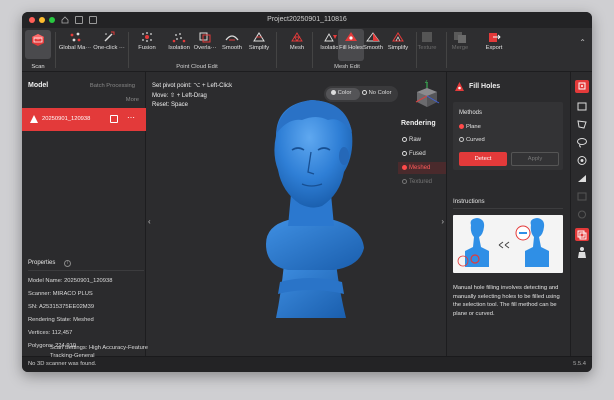 The width and height of the screenshot is (614, 400). I want to click on option-label: Raw, so click(415, 140).